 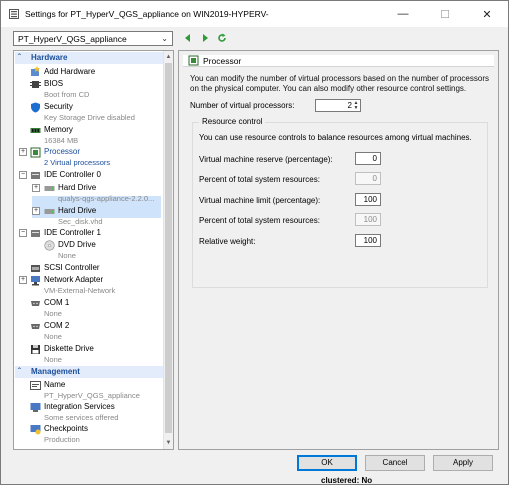 I want to click on bios-chip-icon, so click(x=35, y=84).